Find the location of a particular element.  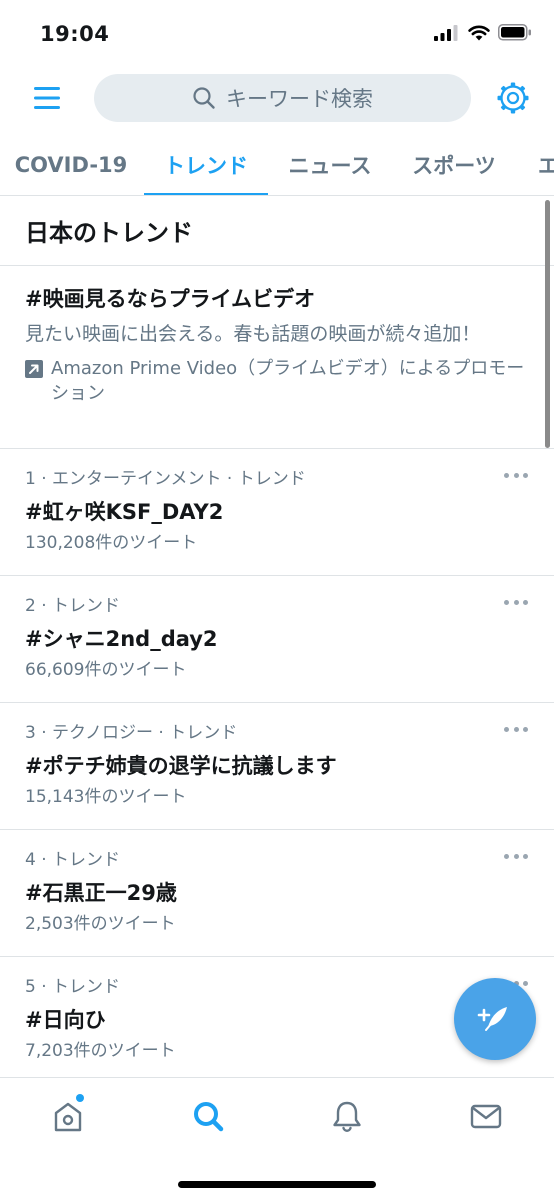

scroll-indicator is located at coordinates (547, 324).